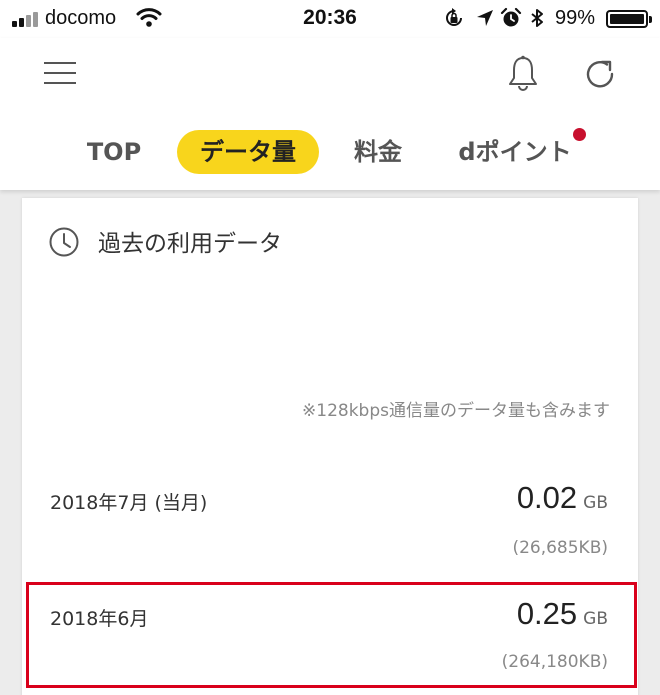  What do you see at coordinates (27, 18) in the screenshot?
I see `signal-icon` at bounding box center [27, 18].